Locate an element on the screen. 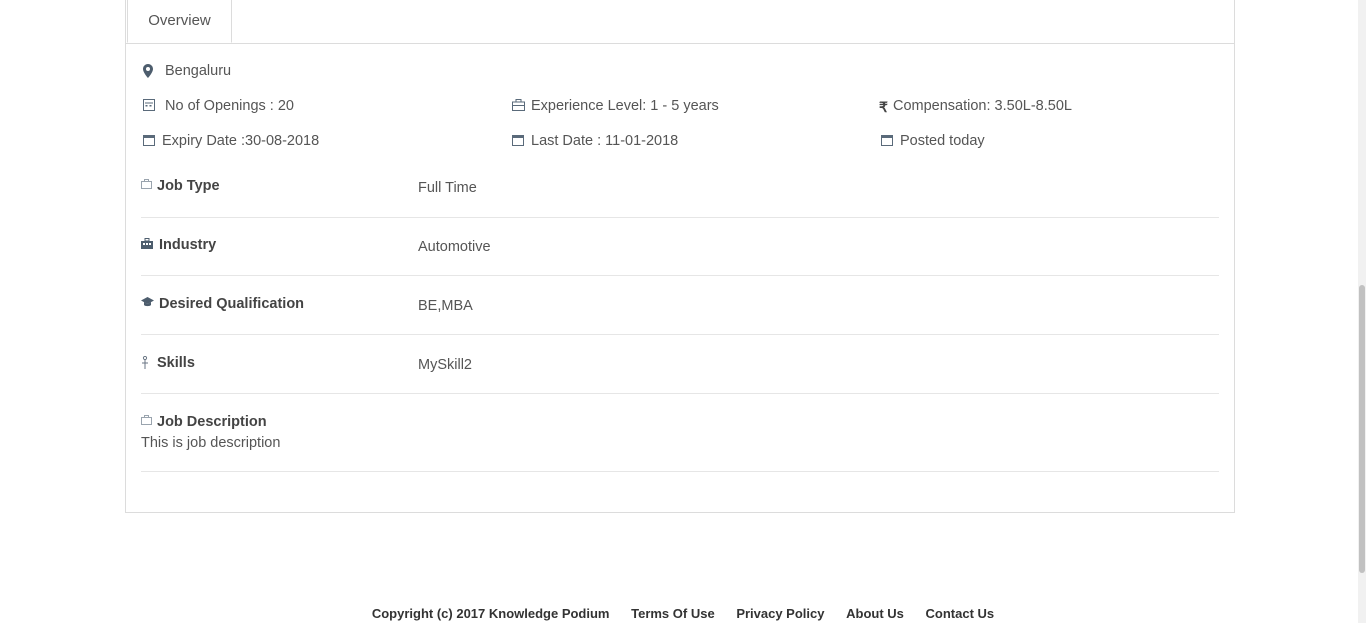 The height and width of the screenshot is (623, 1366). experience-text: Experience Level: 1 - 5 years is located at coordinates (625, 106).